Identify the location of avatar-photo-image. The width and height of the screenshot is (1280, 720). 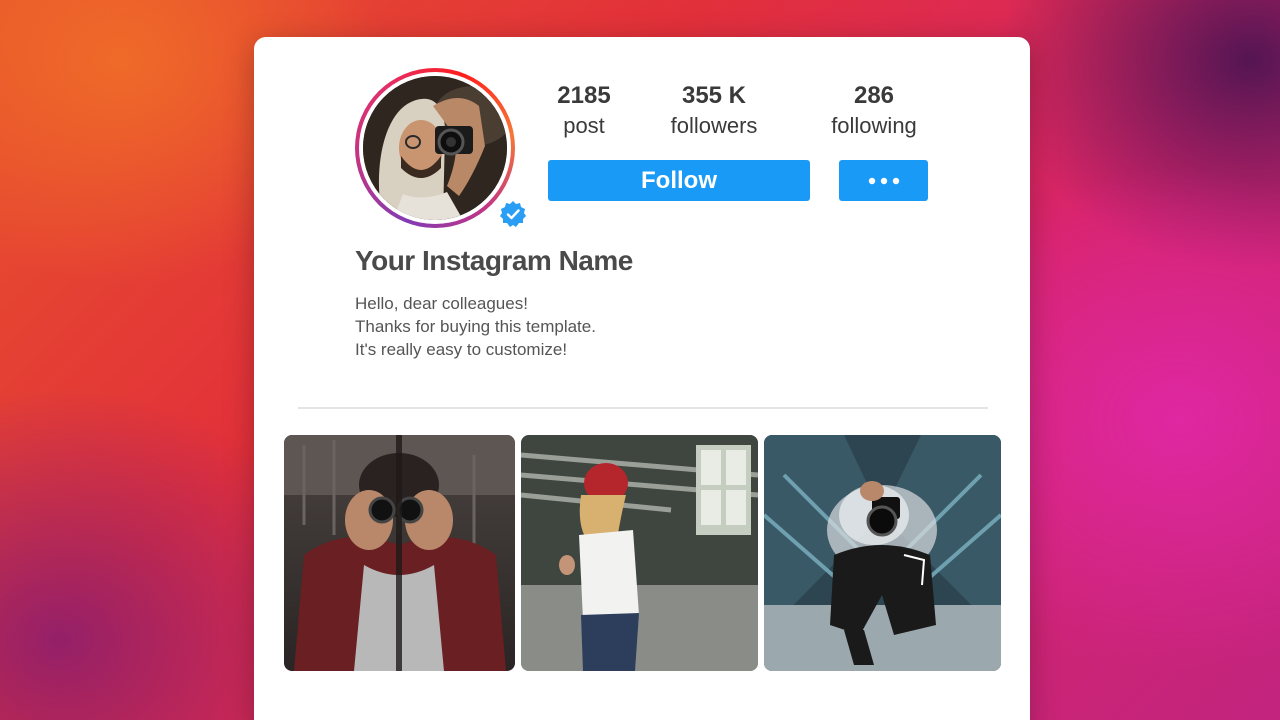
(435, 148).